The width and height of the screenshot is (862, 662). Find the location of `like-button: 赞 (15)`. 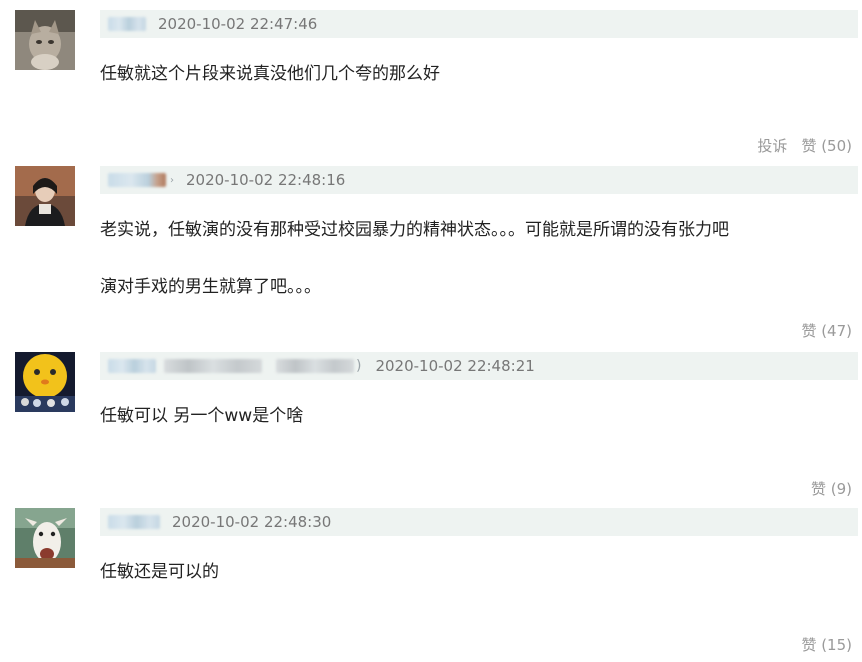

like-button: 赞 (15) is located at coordinates (826, 644).